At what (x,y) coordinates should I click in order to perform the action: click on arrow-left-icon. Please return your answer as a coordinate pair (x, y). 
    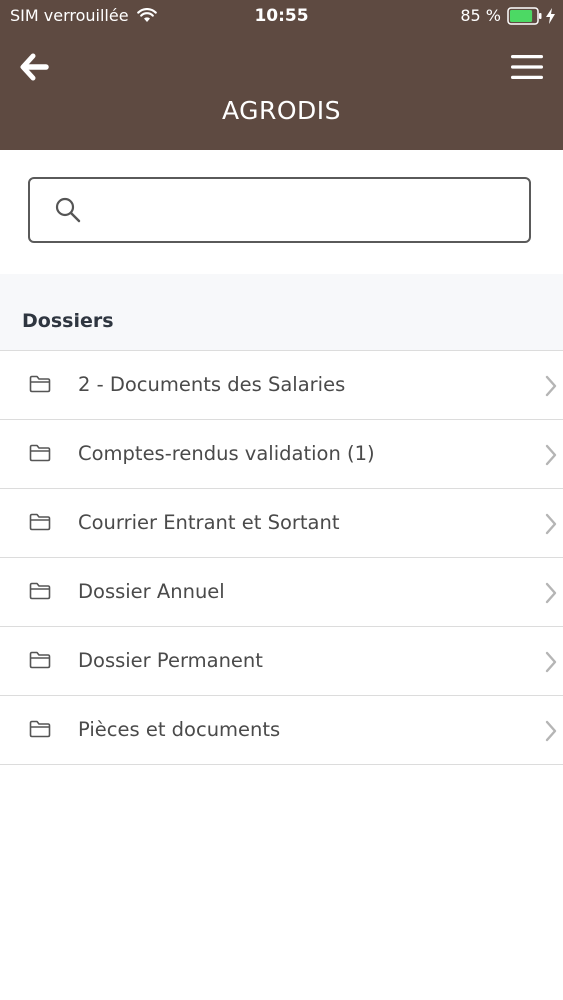
    Looking at the image, I should click on (34, 67).